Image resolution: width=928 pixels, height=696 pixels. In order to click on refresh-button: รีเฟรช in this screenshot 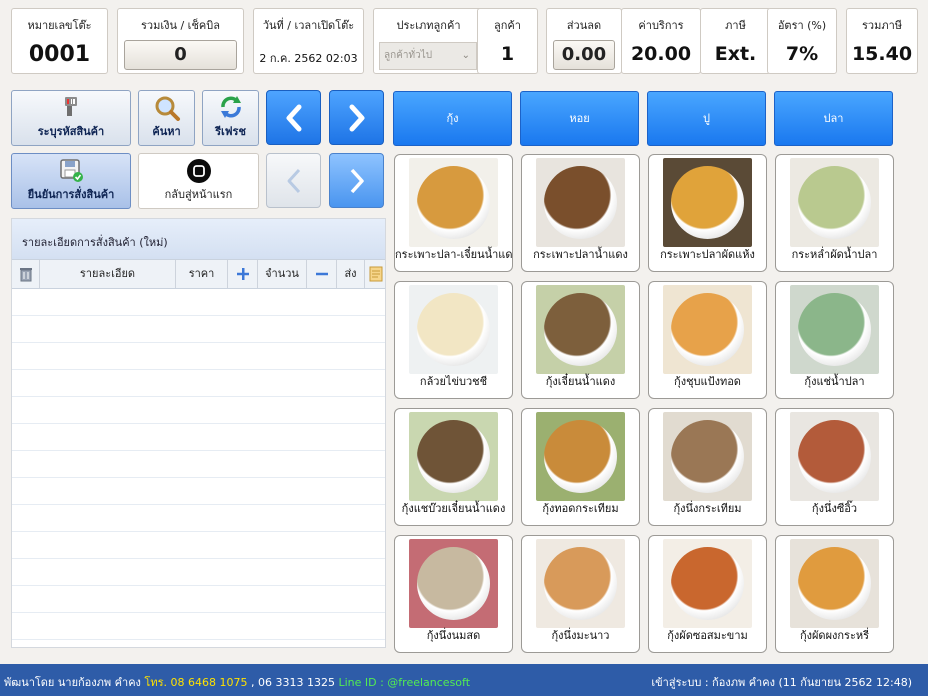, I will do `click(230, 118)`.